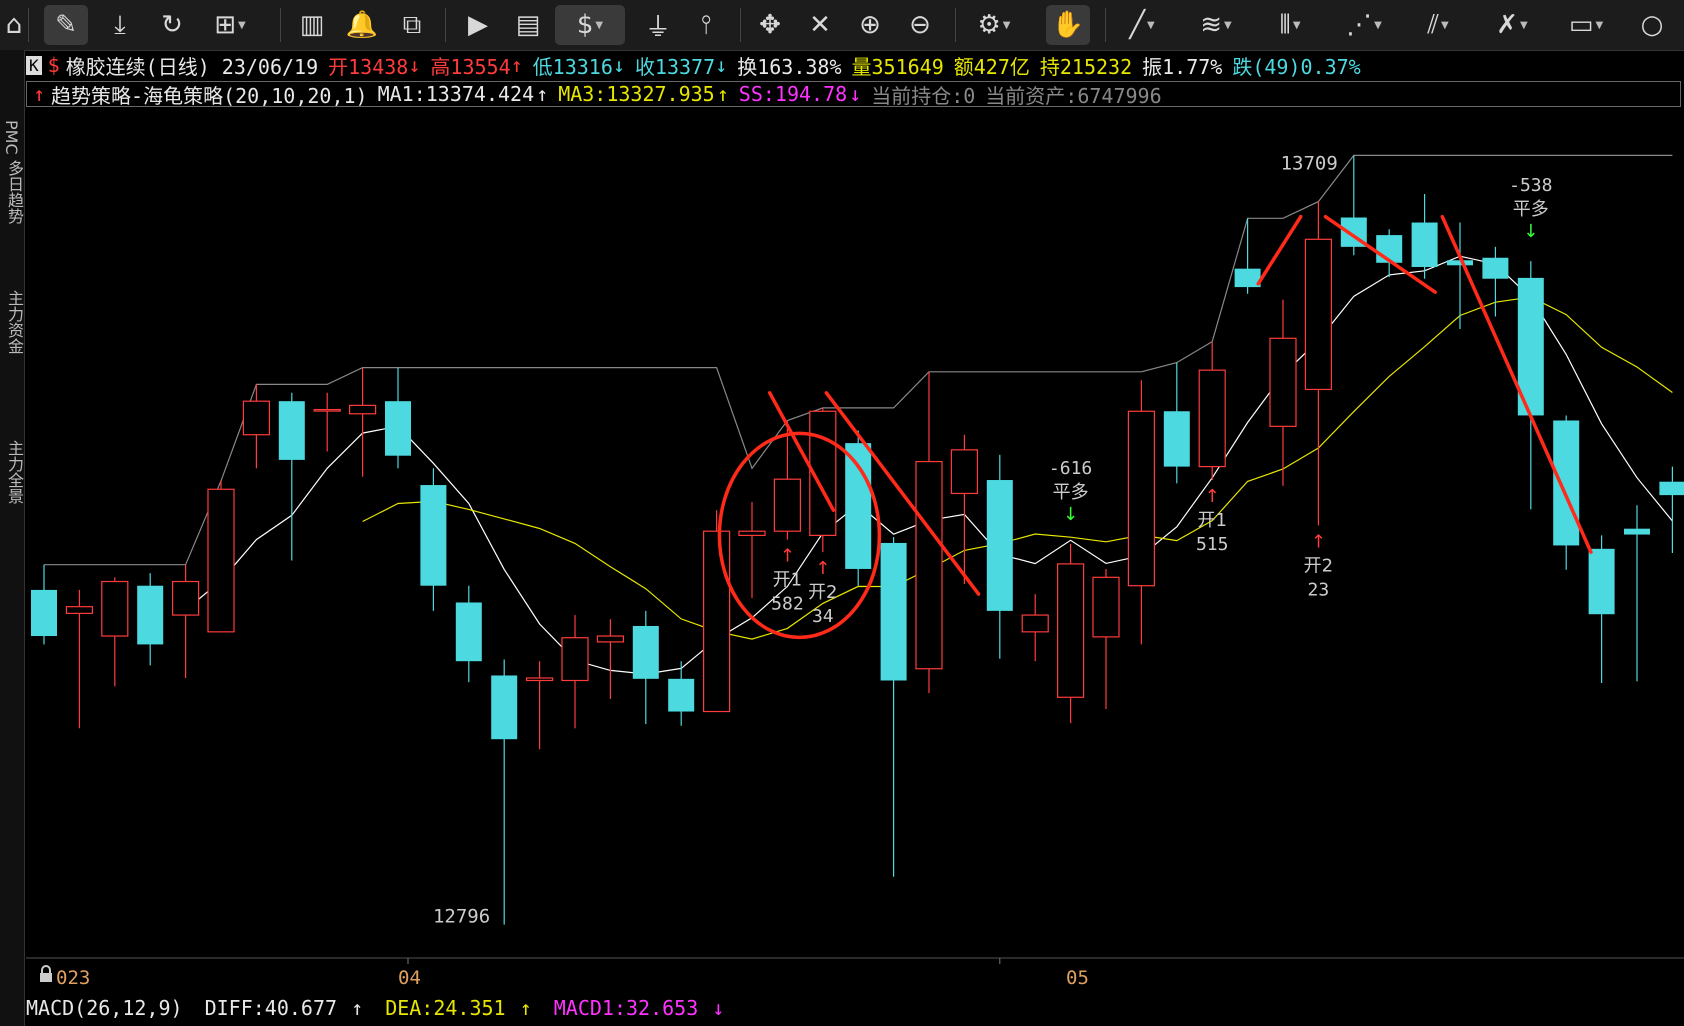  I want to click on move-icon: ✥, so click(770, 25).